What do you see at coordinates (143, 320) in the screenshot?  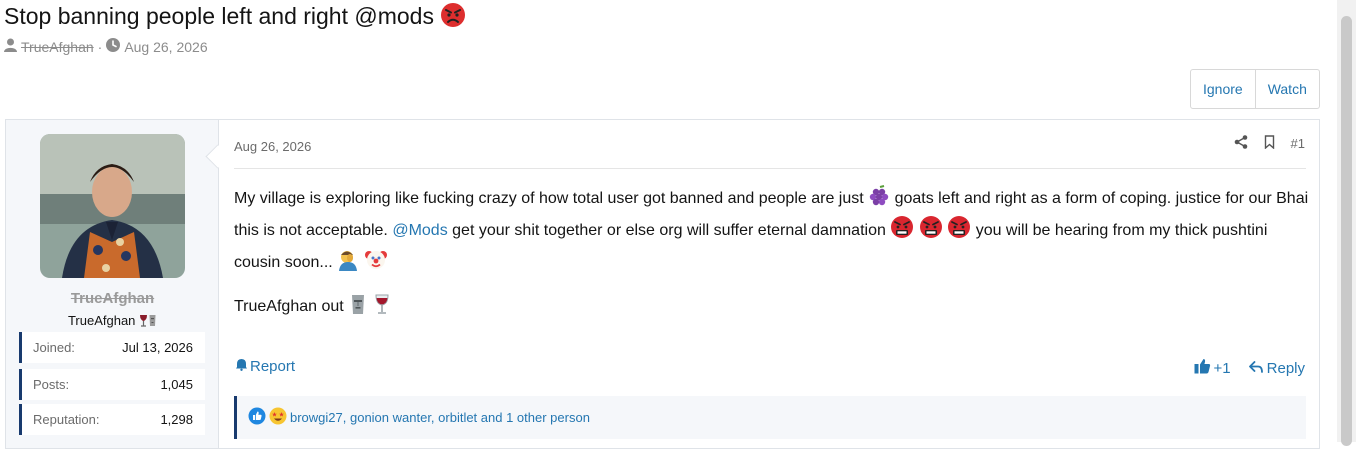 I see `wine-glass-icon` at bounding box center [143, 320].